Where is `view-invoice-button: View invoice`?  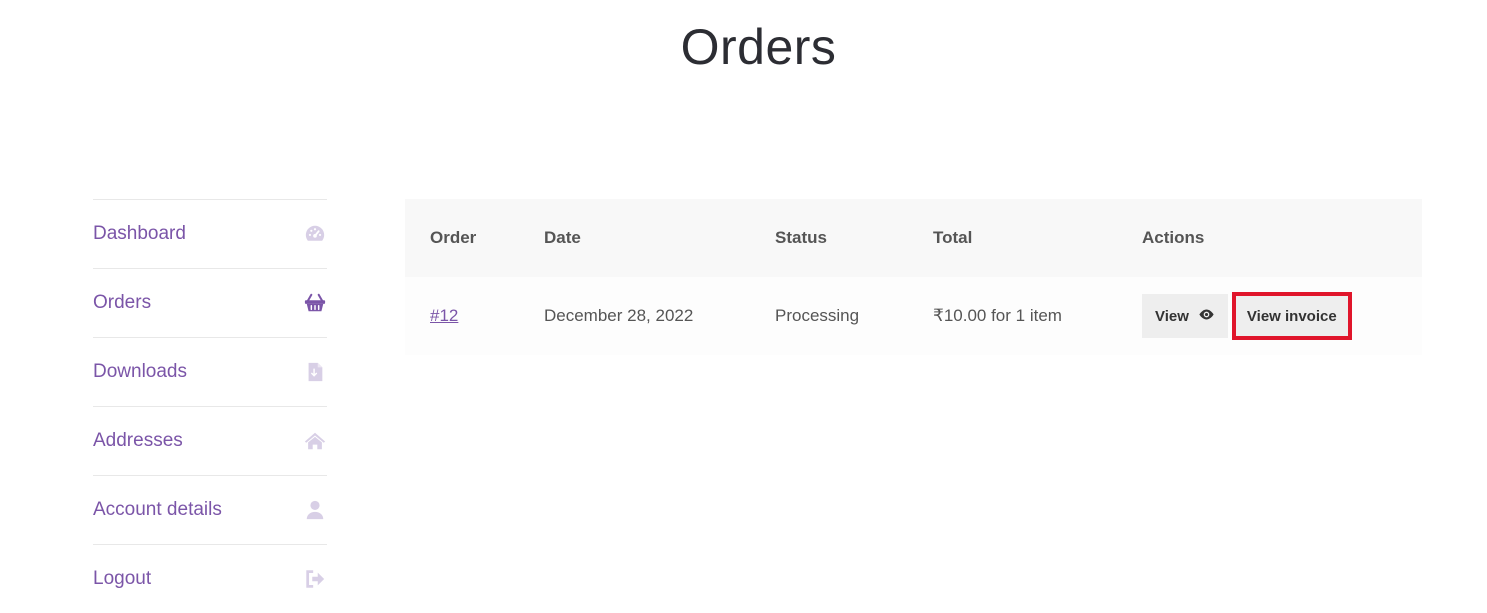
view-invoice-button: View invoice is located at coordinates (1291, 316).